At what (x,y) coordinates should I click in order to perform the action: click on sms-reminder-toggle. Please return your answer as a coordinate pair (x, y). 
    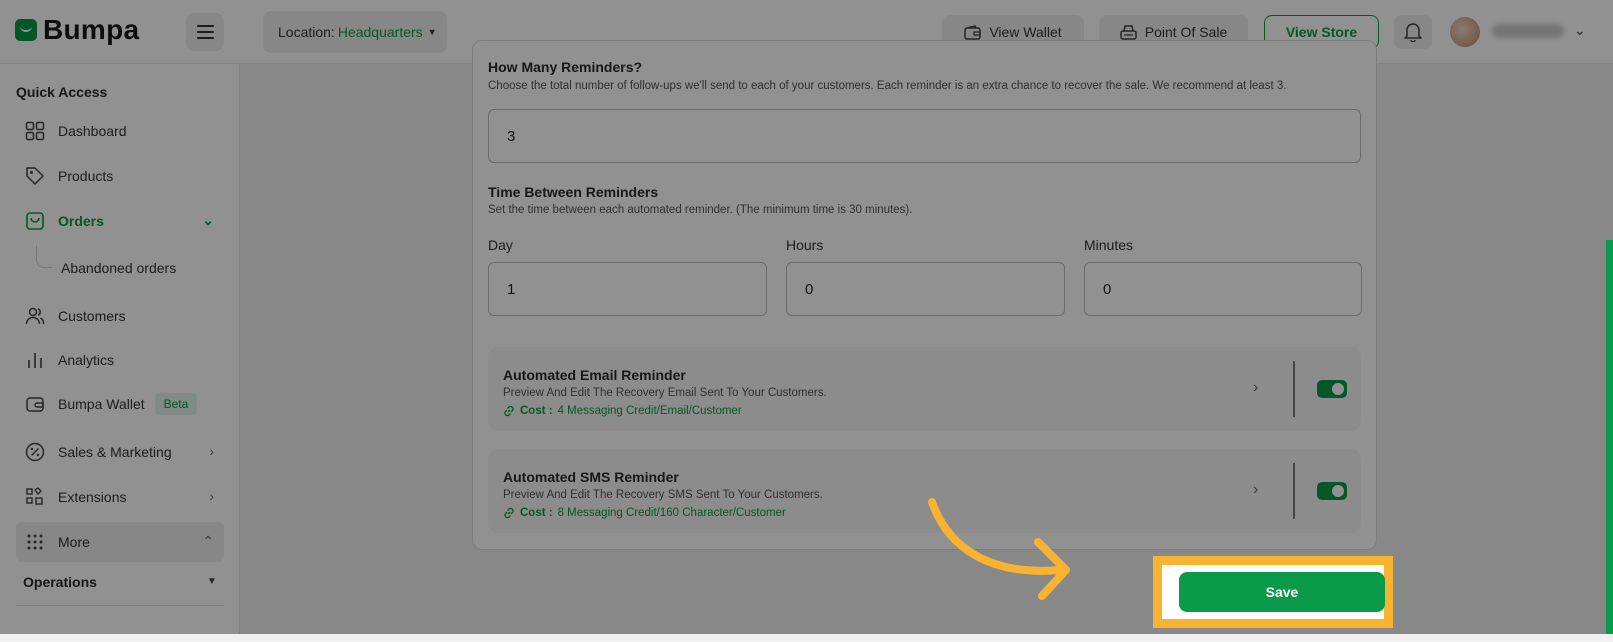
    Looking at the image, I should click on (1332, 491).